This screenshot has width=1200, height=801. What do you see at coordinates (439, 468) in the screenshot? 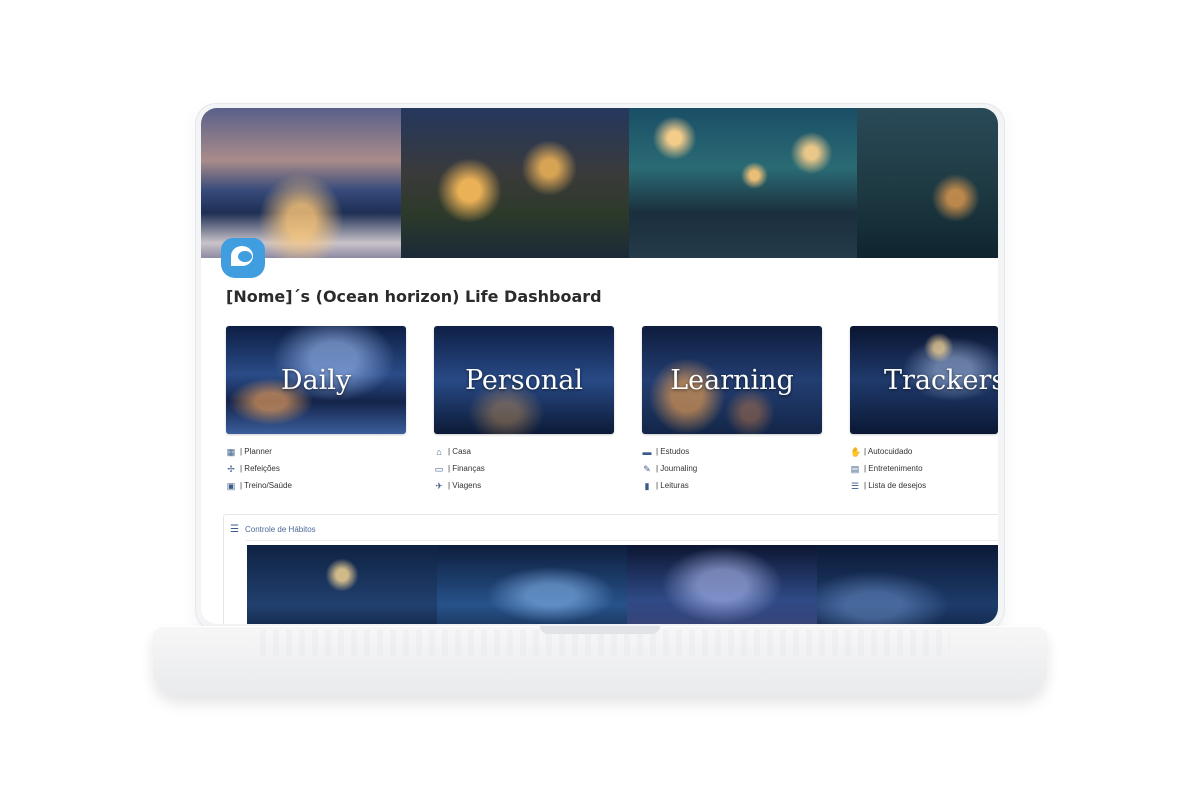
I see `wallet-icon: ▭` at bounding box center [439, 468].